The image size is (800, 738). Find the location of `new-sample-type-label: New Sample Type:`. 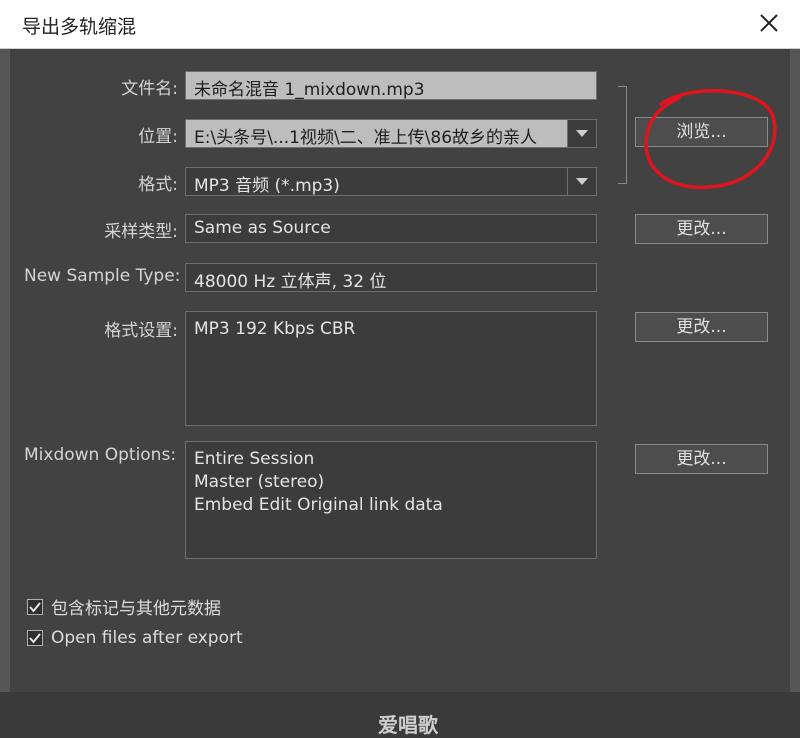

new-sample-type-label: New Sample Type: is located at coordinates (102, 276).